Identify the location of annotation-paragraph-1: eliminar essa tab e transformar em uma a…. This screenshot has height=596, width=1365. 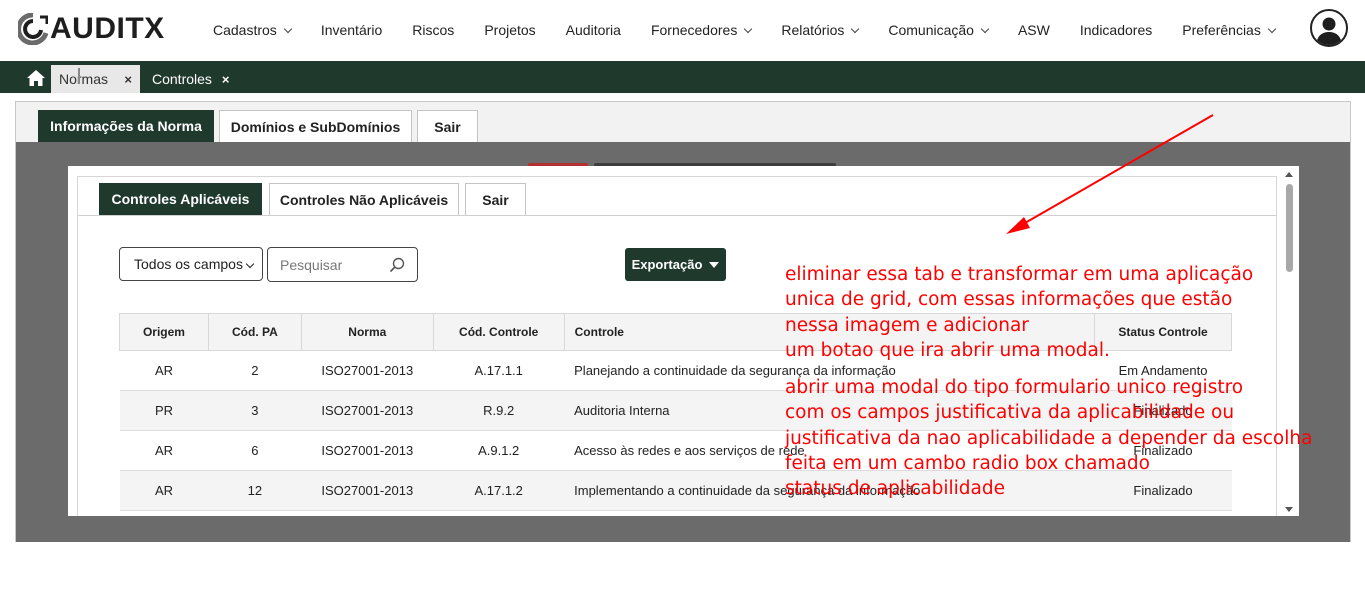
(1019, 312).